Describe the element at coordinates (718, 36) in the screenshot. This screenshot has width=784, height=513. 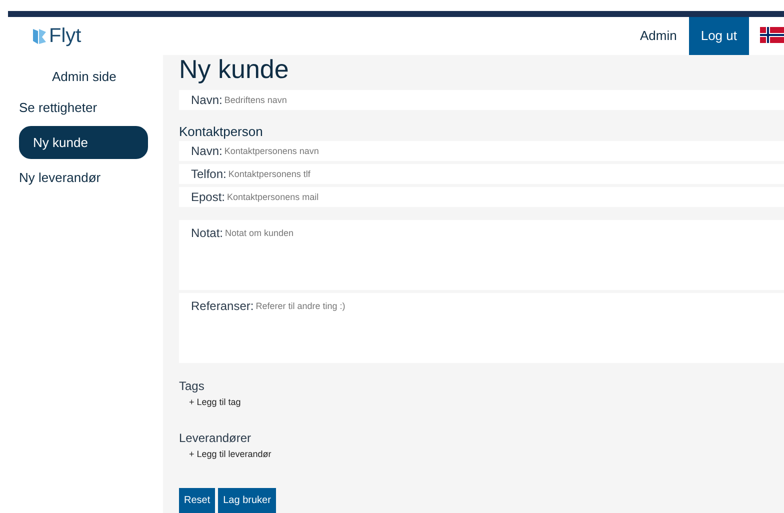
I see `header-link: Log ut` at that location.